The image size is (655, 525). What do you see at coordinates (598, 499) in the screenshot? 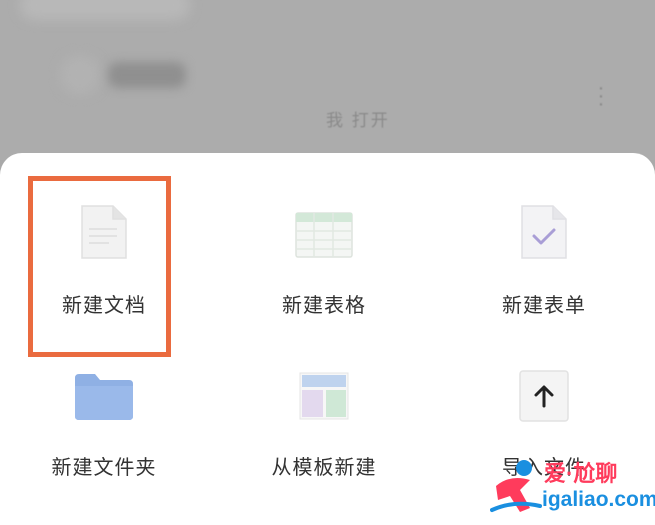
I see `watermark-url: igaliao.com` at bounding box center [598, 499].